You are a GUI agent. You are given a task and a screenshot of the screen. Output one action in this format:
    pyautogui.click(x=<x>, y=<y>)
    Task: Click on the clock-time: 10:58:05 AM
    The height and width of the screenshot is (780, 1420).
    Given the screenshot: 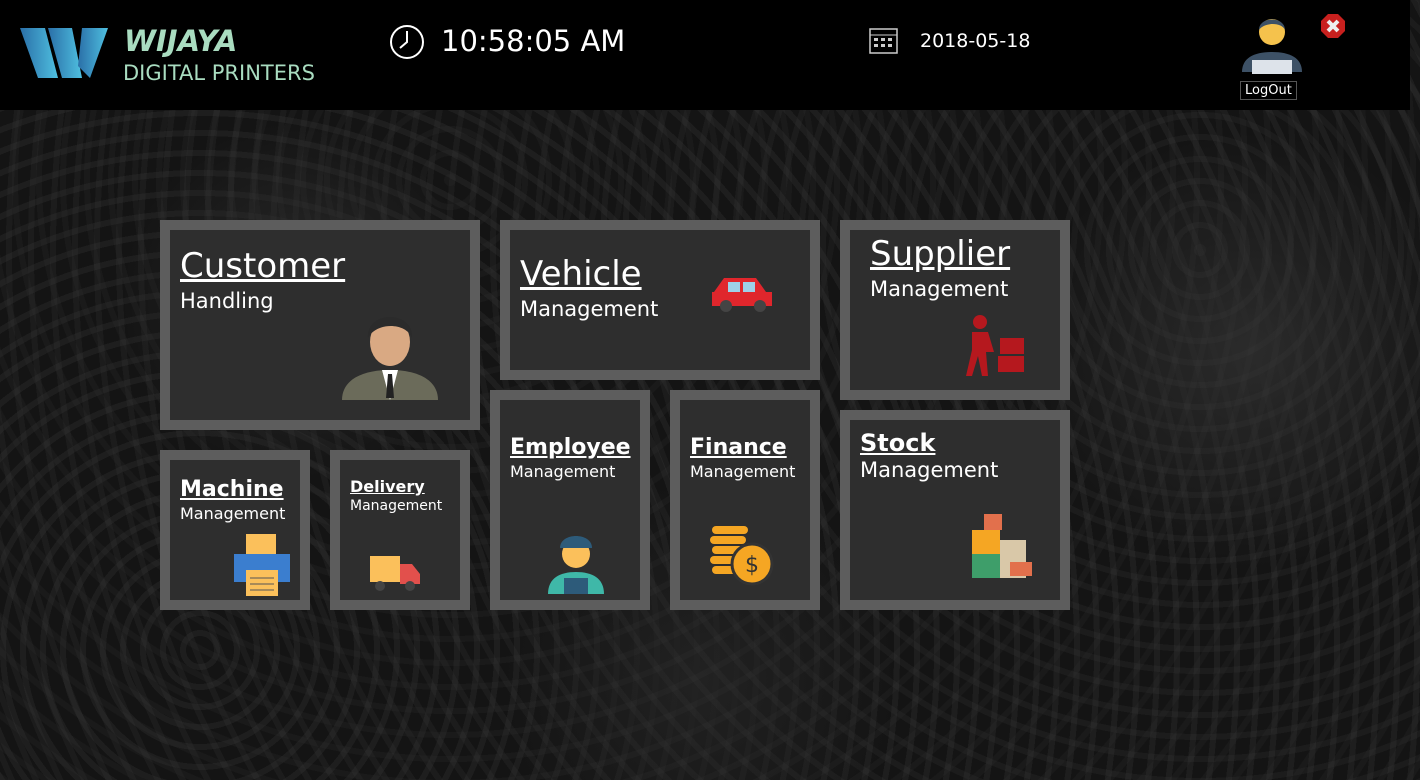 What is the action you would take?
    pyautogui.click(x=533, y=41)
    